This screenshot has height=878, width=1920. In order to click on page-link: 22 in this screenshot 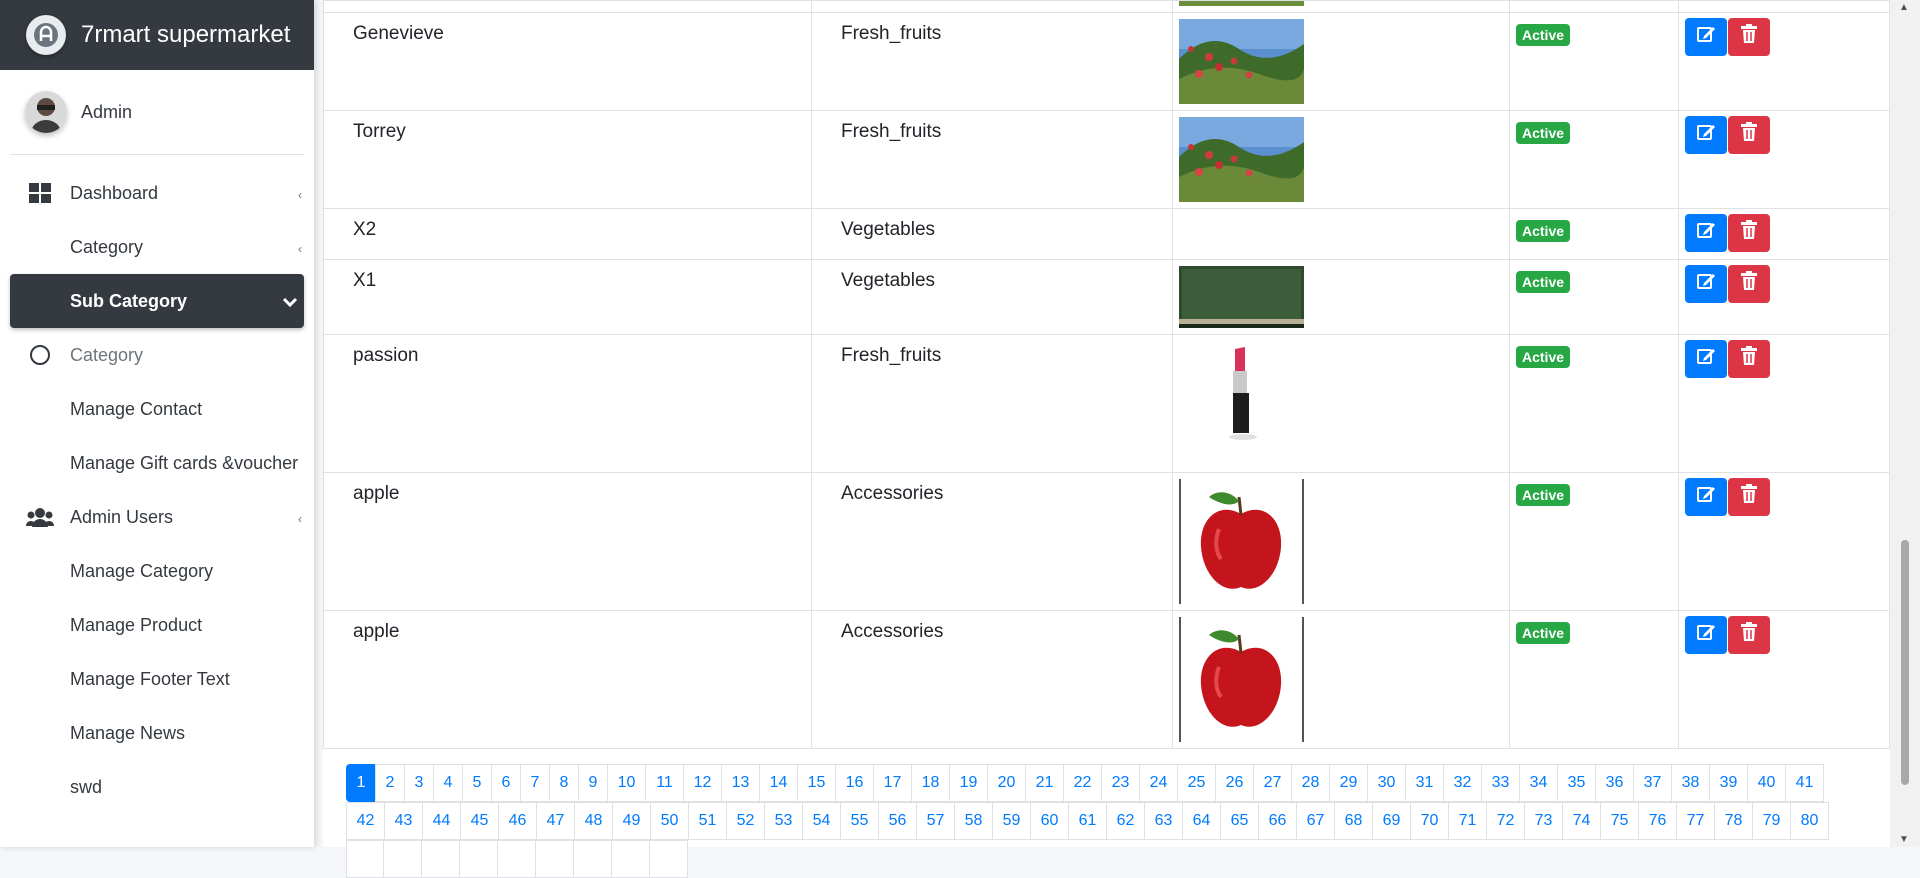, I will do `click(1082, 783)`.